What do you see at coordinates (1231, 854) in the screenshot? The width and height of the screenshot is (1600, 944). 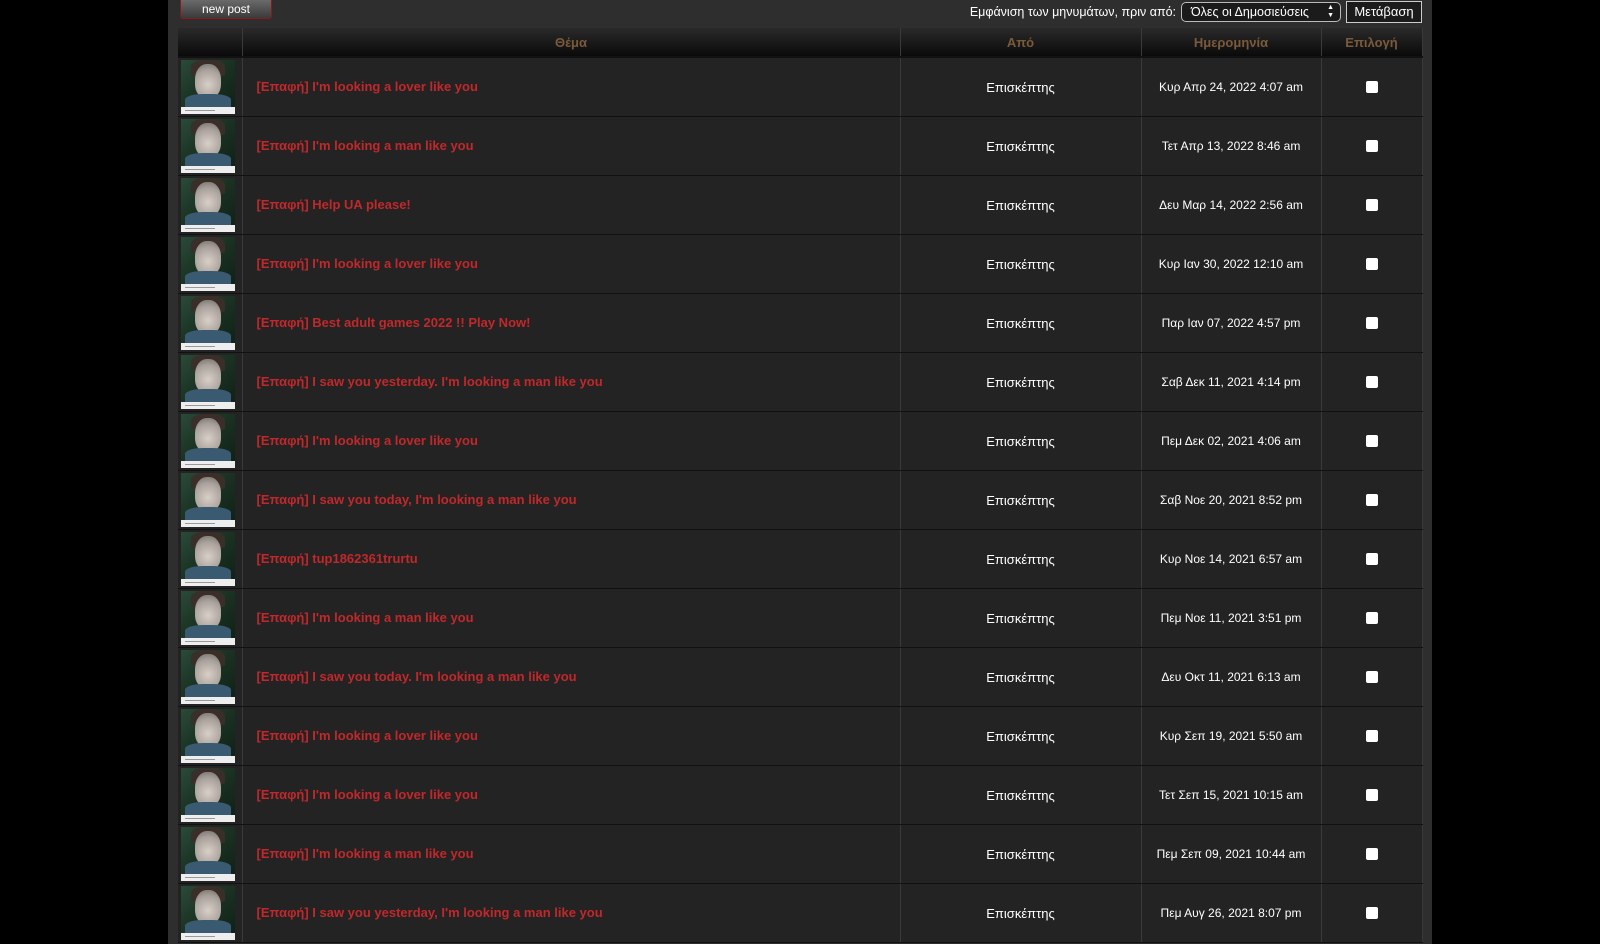 I see `date-cell: Πεμ Σεπ 09, 2021 10:44 am` at bounding box center [1231, 854].